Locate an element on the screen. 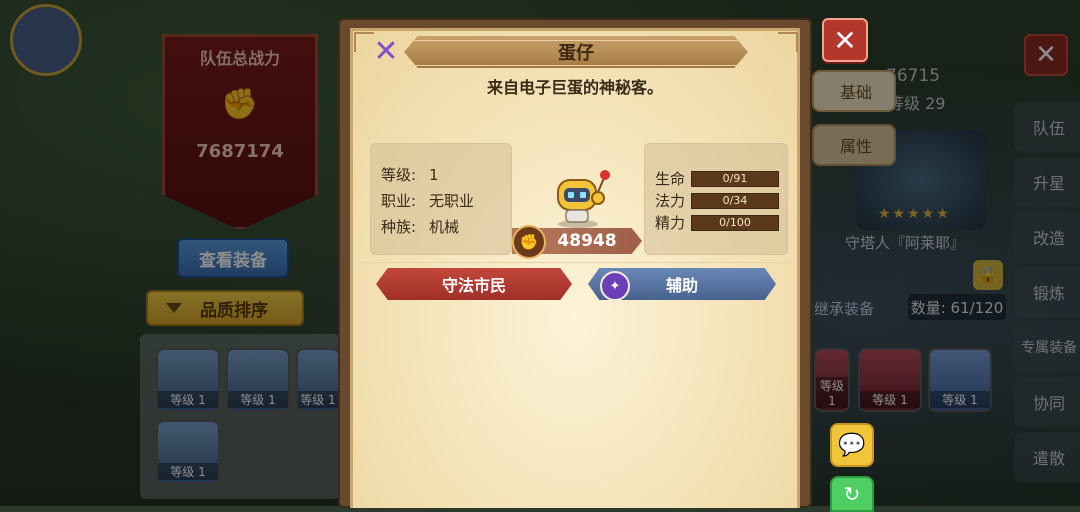  robot-hero-portrait is located at coordinates (583, 199).